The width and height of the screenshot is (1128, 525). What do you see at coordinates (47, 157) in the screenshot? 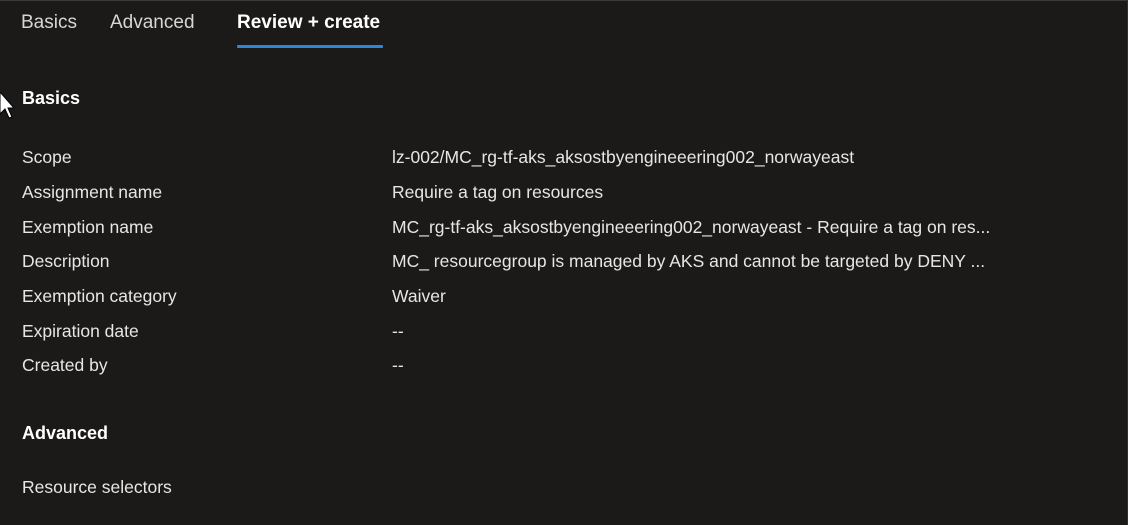
I see `scope-label: Scope` at bounding box center [47, 157].